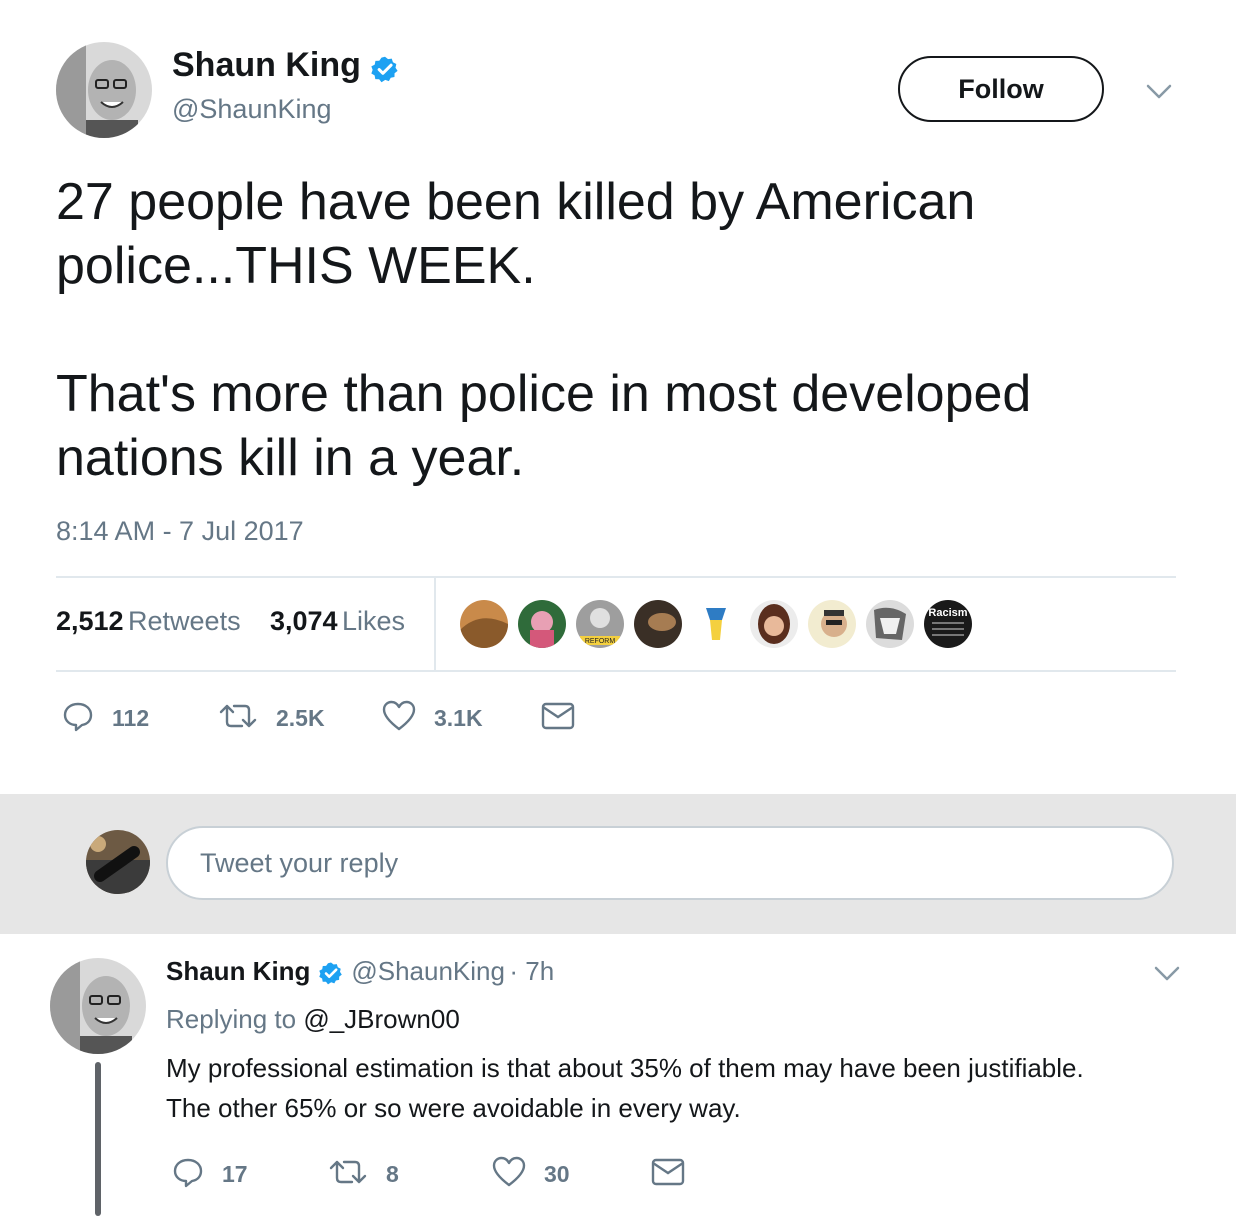 Image resolution: width=1236 pixels, height=1216 pixels. Describe the element at coordinates (948, 624) in the screenshot. I see `liker-avatar: Racism` at that location.